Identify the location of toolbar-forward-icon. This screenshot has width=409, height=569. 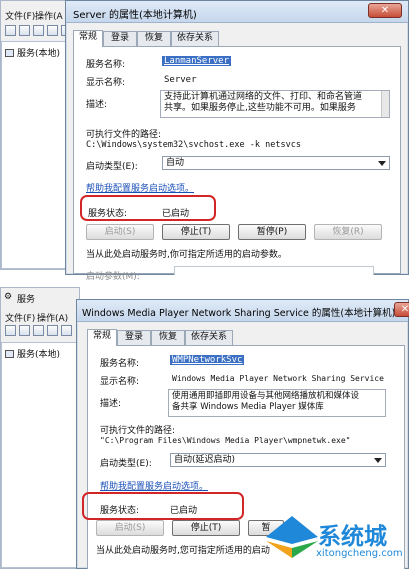
(24, 30).